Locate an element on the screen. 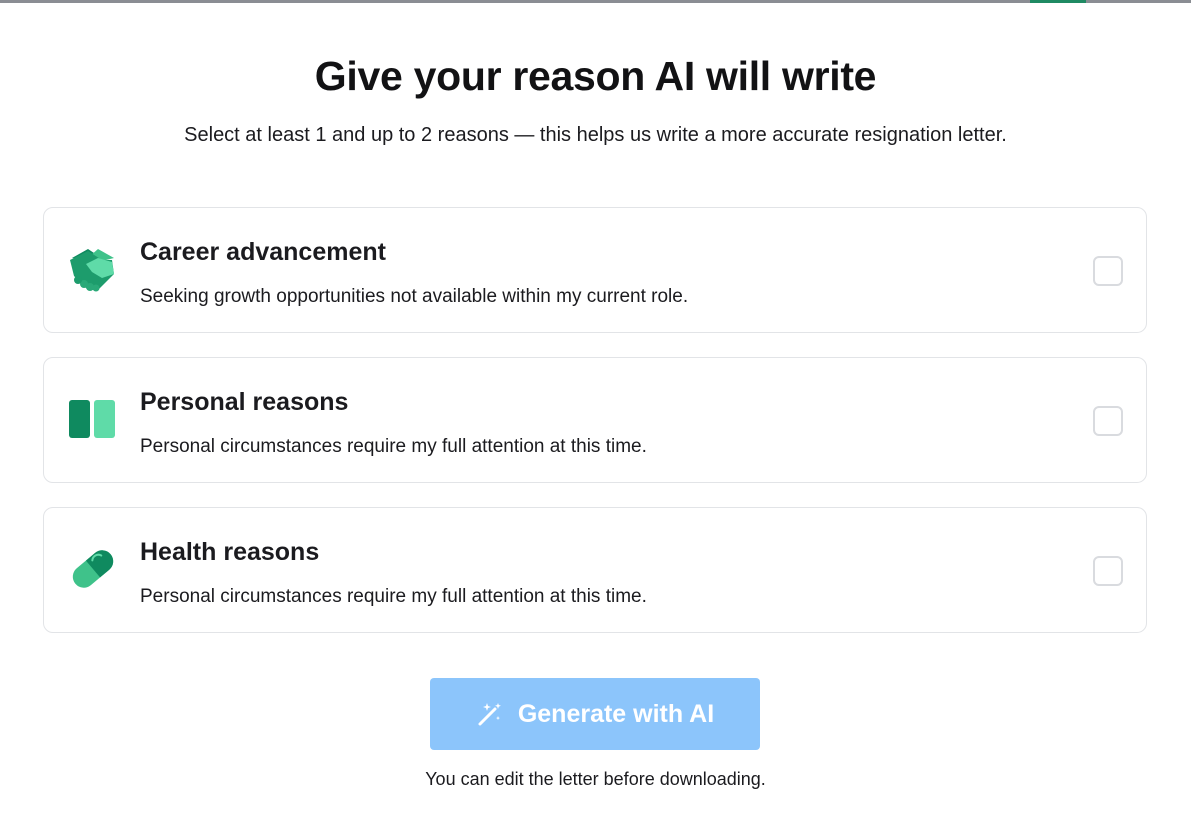  generate-button-label: Generate with AI is located at coordinates (616, 713).